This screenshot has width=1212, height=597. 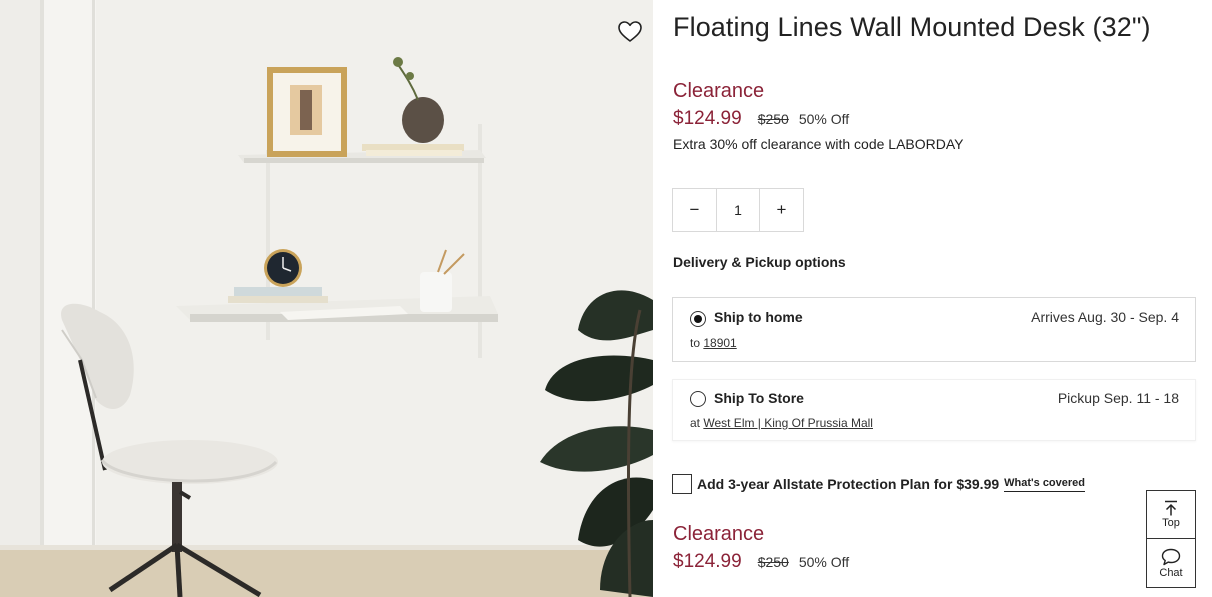 I want to click on ship-to-home-prefix: to, so click(x=695, y=343).